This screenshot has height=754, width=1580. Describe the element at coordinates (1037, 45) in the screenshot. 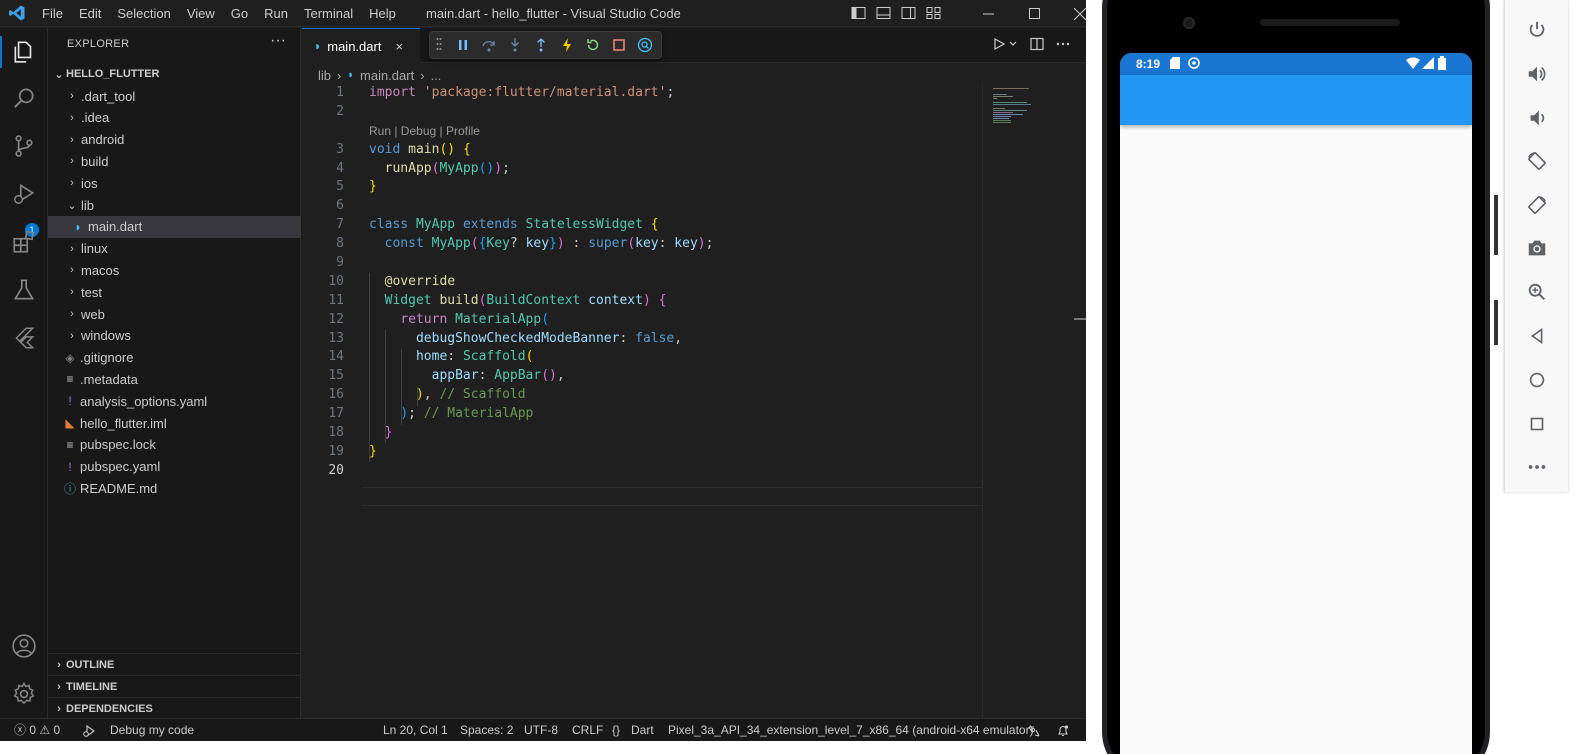

I see `split-editor-icon` at that location.